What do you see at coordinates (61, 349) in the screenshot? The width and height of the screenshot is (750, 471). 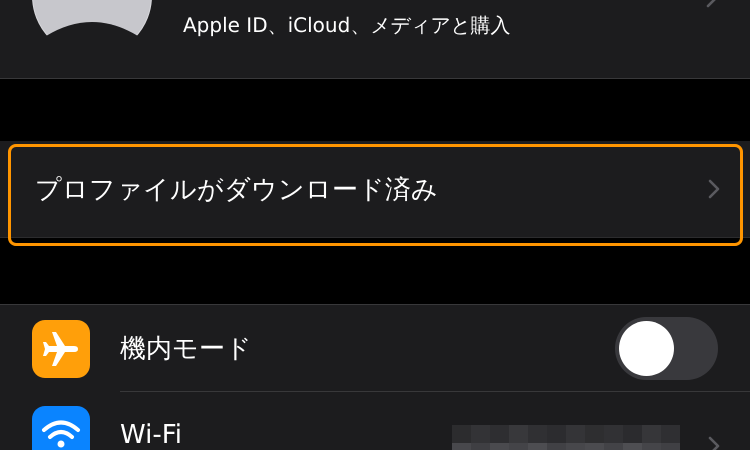 I see `airplane-icon` at bounding box center [61, 349].